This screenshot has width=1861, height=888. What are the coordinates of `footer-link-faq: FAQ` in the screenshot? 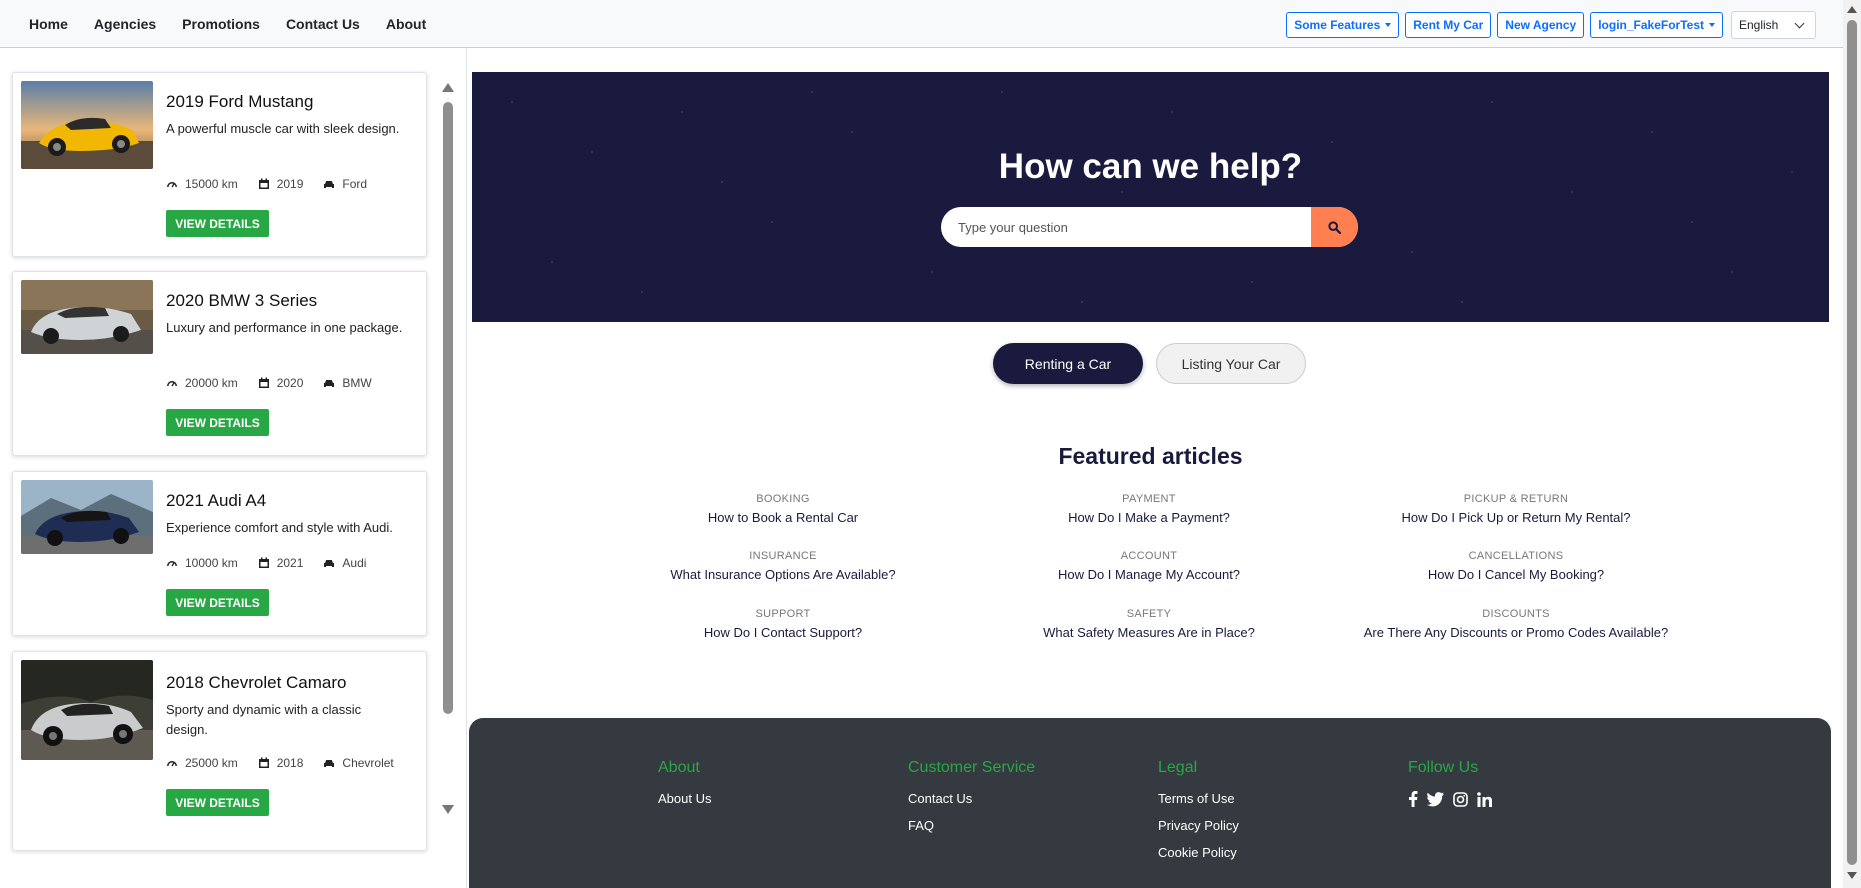 It's located at (971, 825).